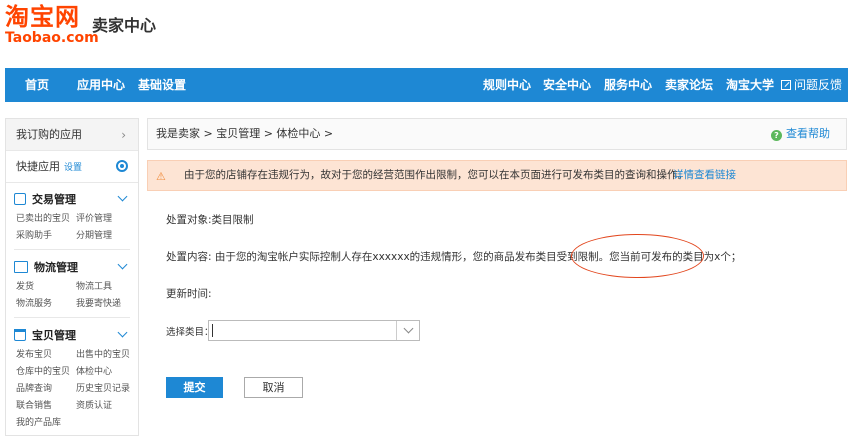 This screenshot has height=436, width=853. I want to click on highlight-annotation-circle, so click(637, 256).